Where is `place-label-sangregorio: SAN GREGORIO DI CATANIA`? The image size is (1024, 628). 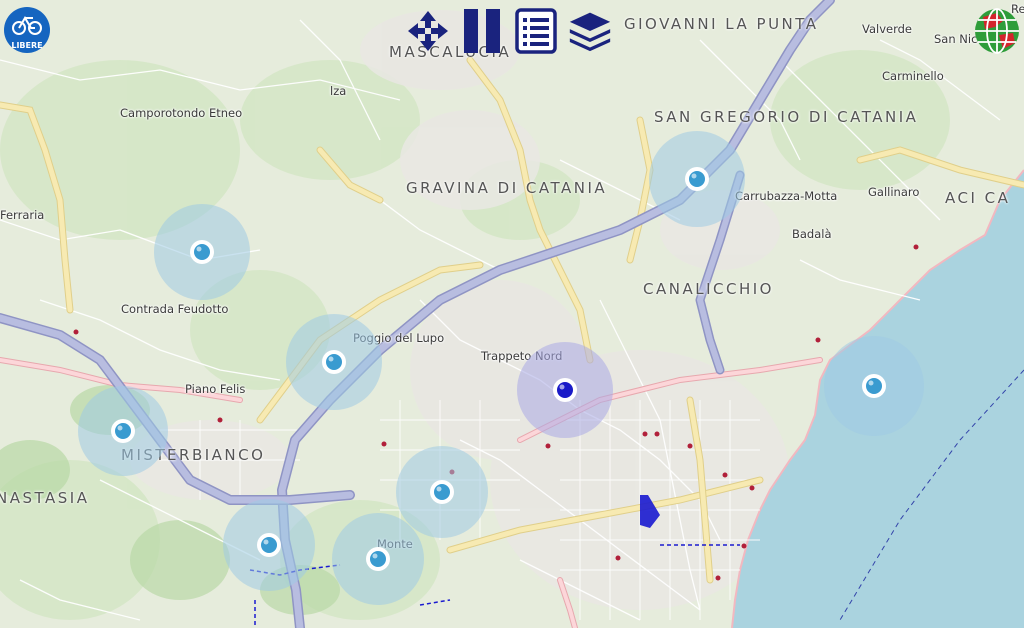 place-label-sangregorio: SAN GREGORIO DI CATANIA is located at coordinates (786, 117).